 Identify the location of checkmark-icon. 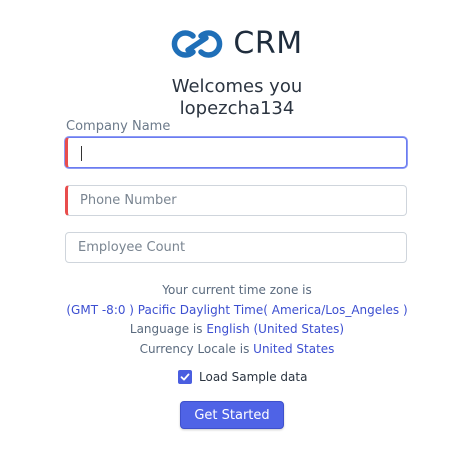
(185, 377).